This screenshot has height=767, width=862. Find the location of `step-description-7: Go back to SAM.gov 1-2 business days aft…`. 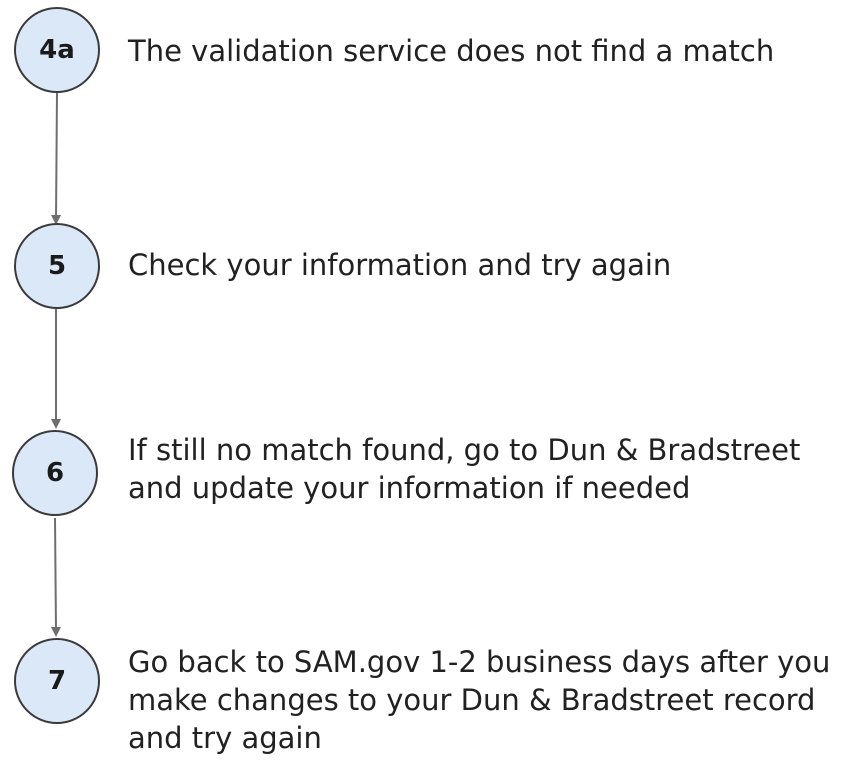

step-description-7: Go back to SAM.gov 1-2 business days aft… is located at coordinates (493, 700).